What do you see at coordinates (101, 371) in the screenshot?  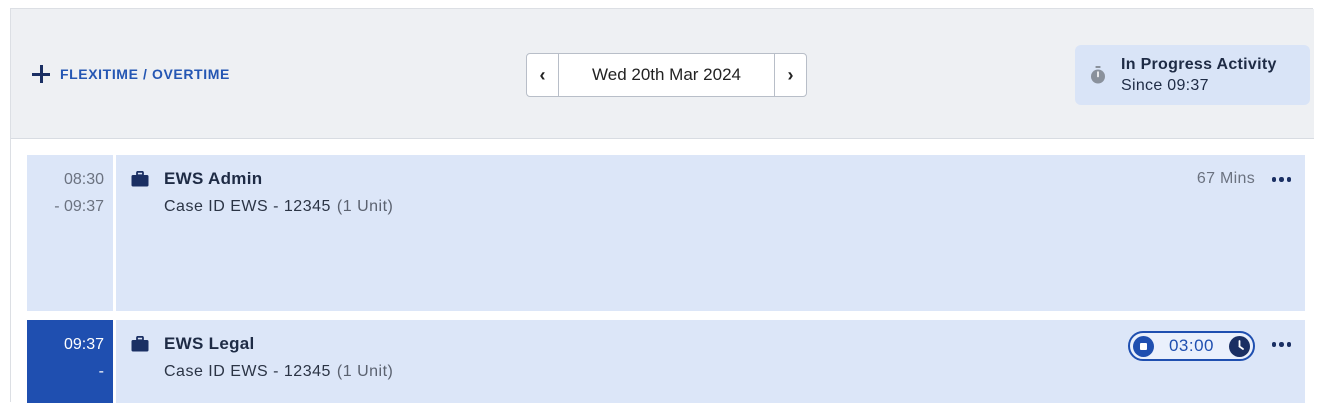 I see `activity-end-time: -` at bounding box center [101, 371].